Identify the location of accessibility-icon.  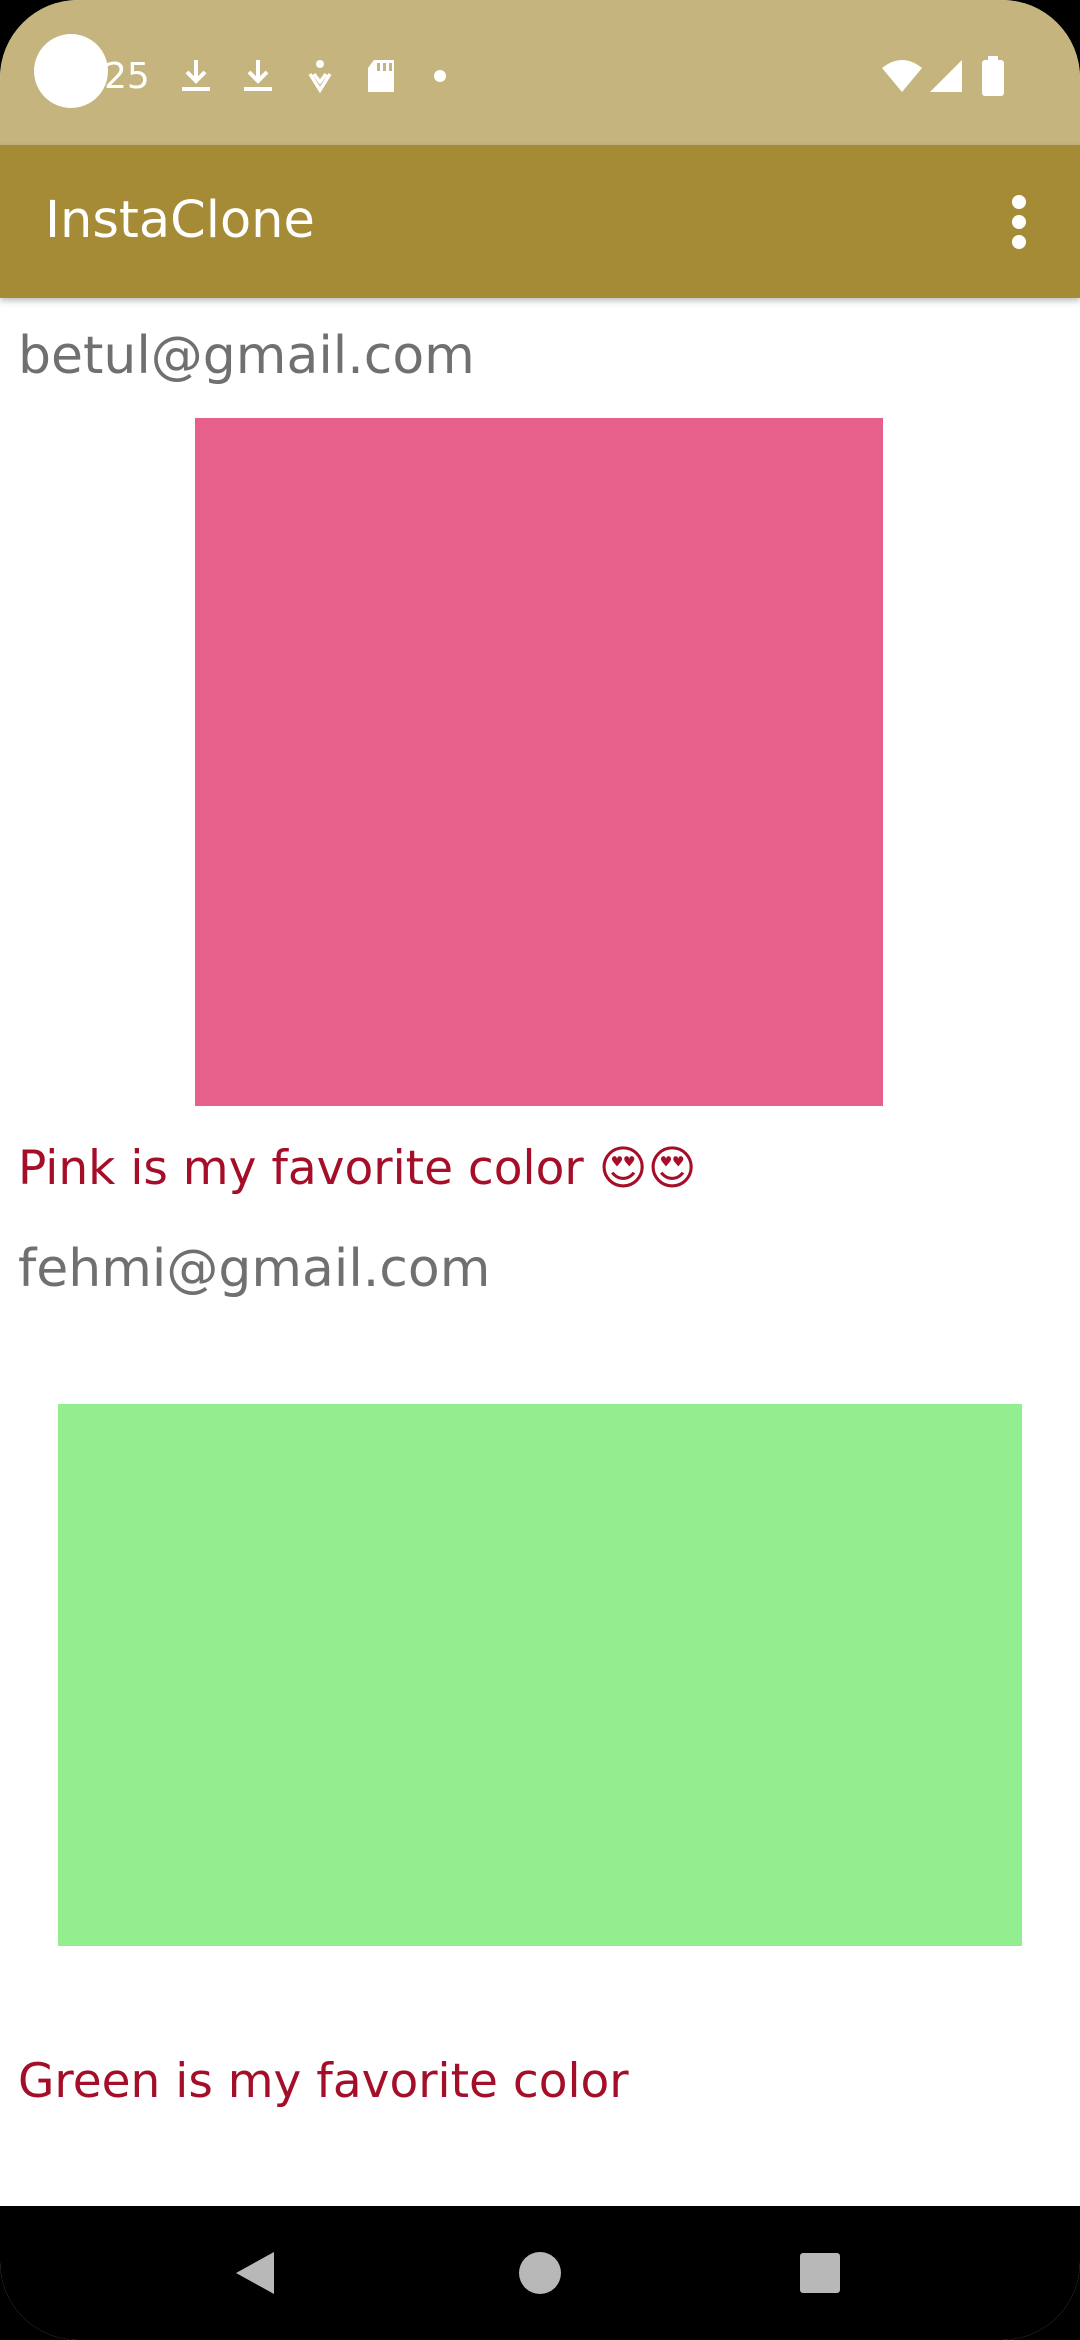
(320, 76).